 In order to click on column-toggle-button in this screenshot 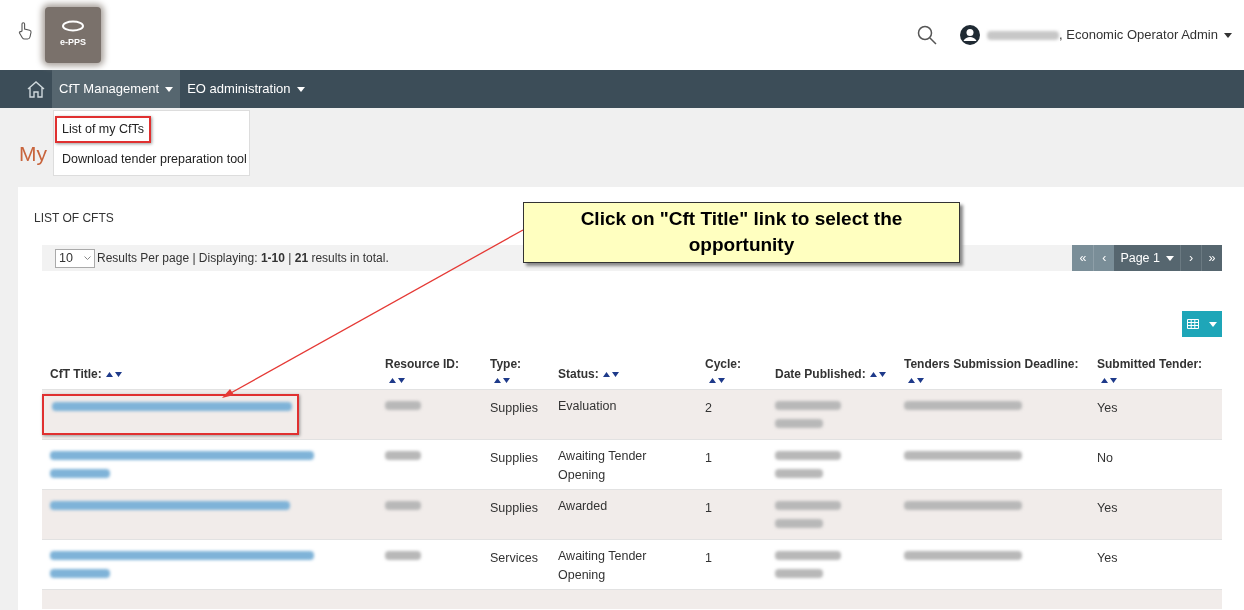, I will do `click(1202, 324)`.